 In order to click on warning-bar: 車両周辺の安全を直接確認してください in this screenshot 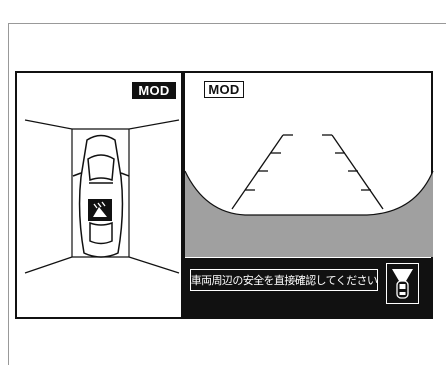, I will do `click(307, 287)`.